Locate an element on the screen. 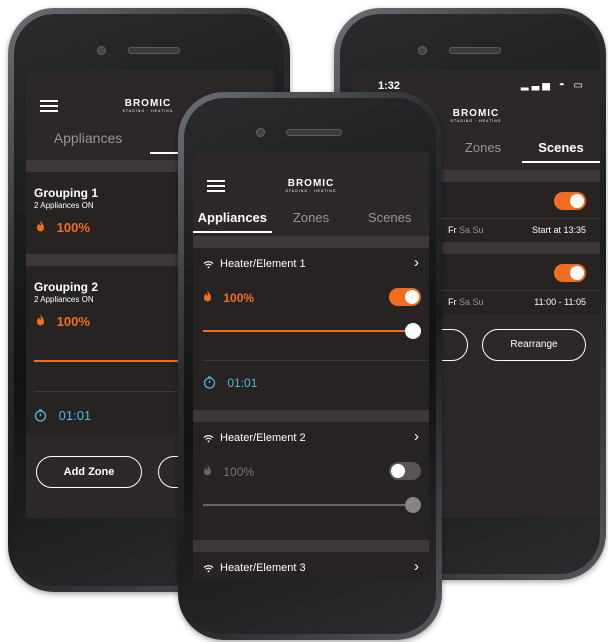  status-time: 1:32 is located at coordinates (389, 86).